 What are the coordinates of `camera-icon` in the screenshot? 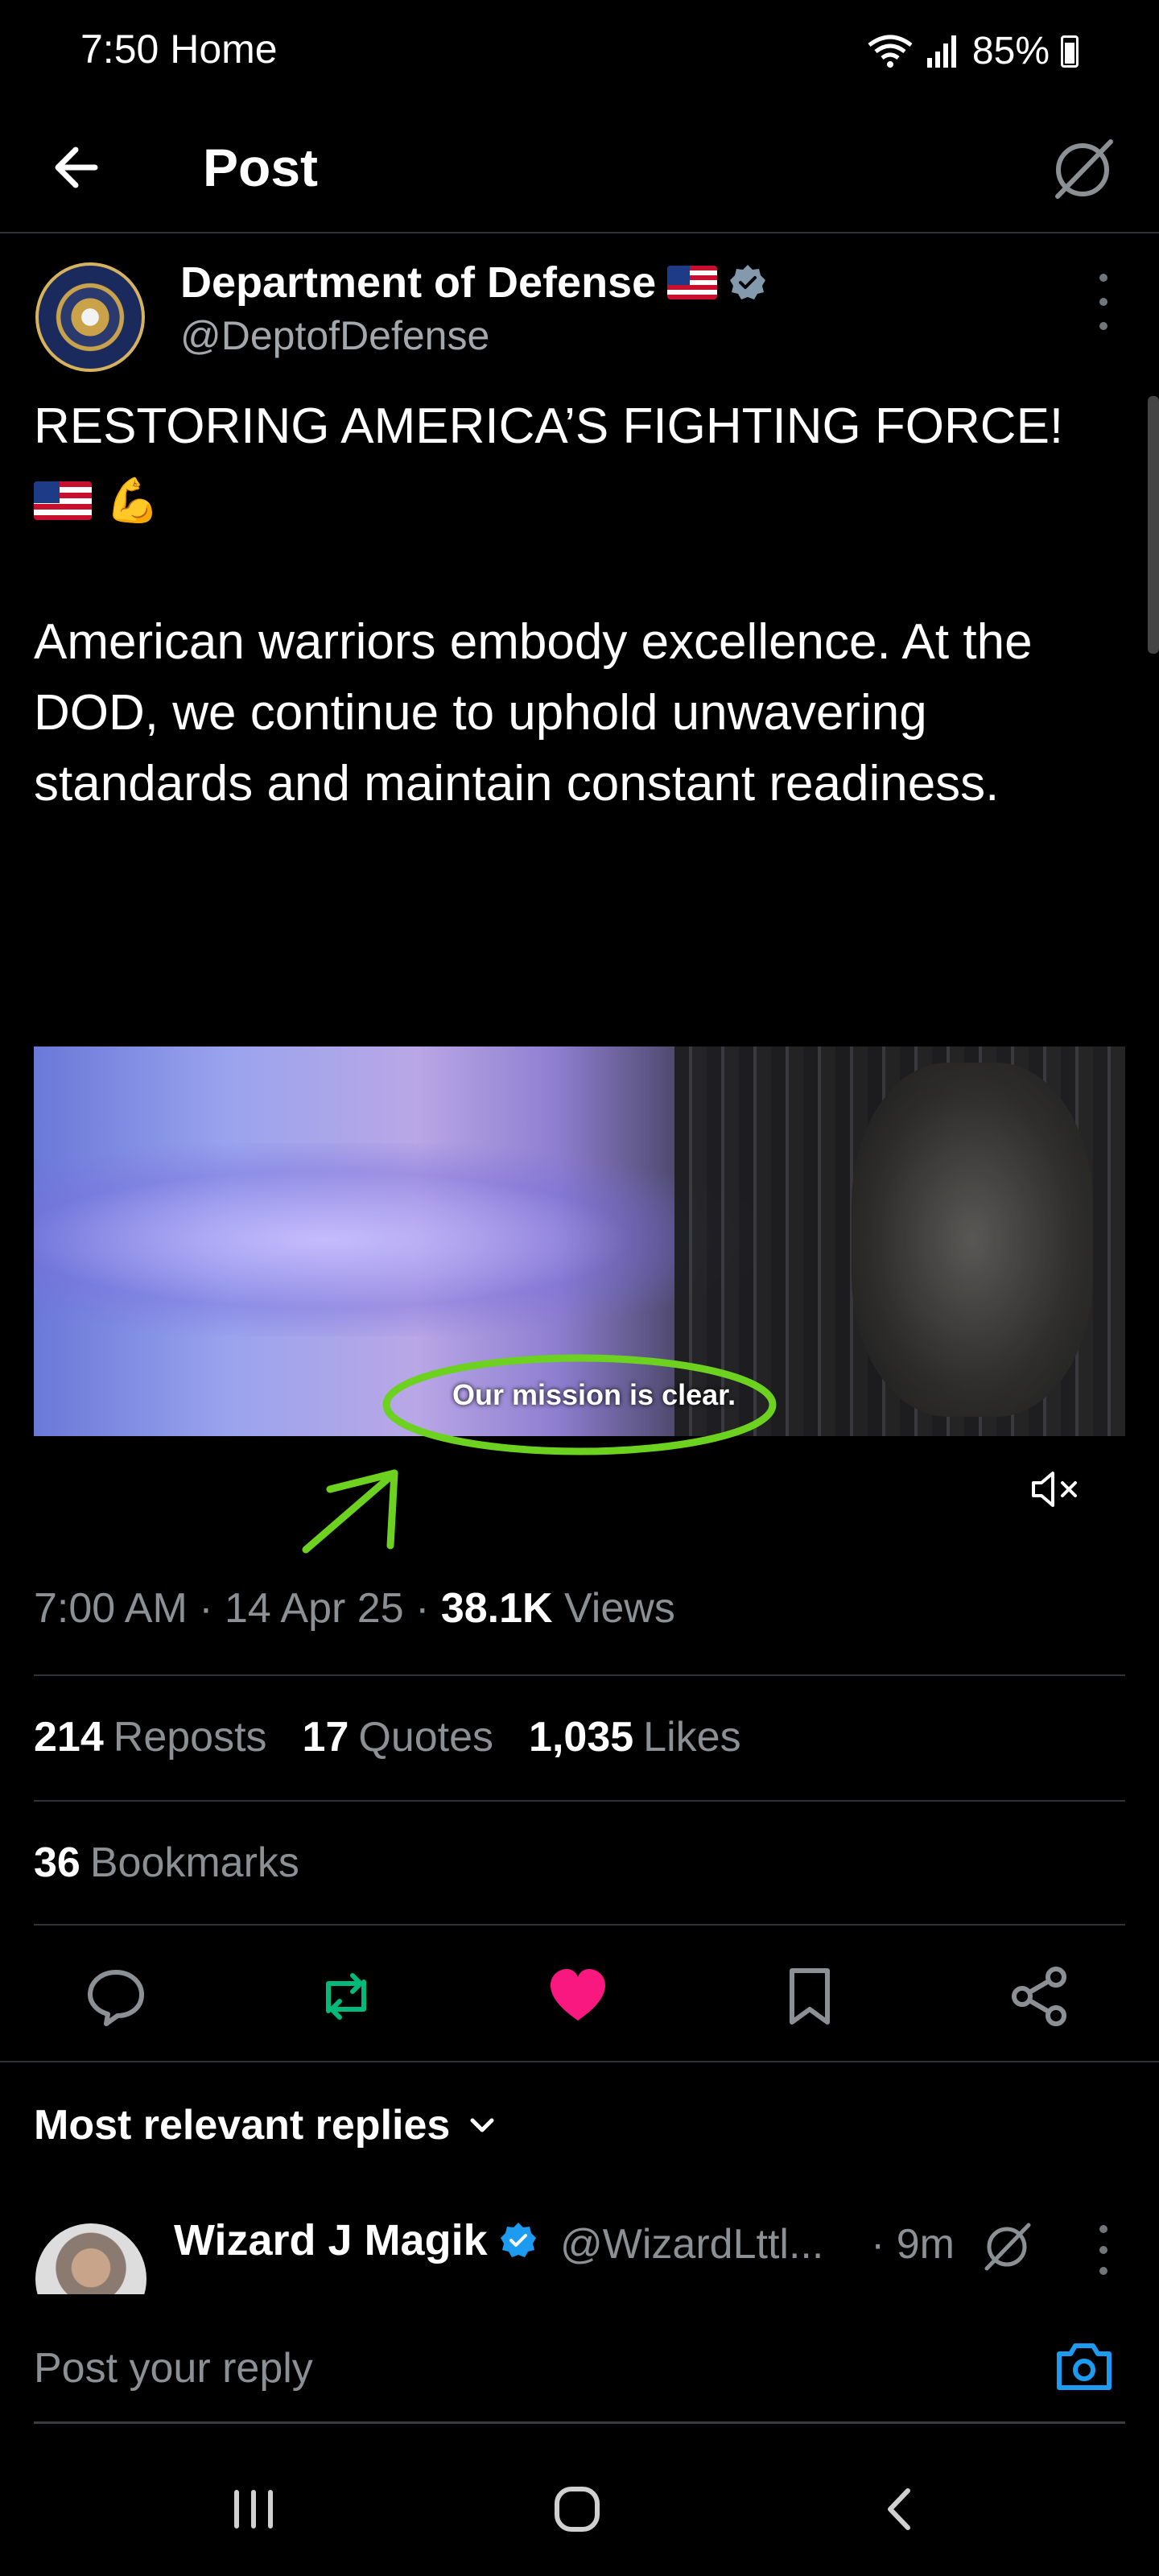 It's located at (1084, 2366).